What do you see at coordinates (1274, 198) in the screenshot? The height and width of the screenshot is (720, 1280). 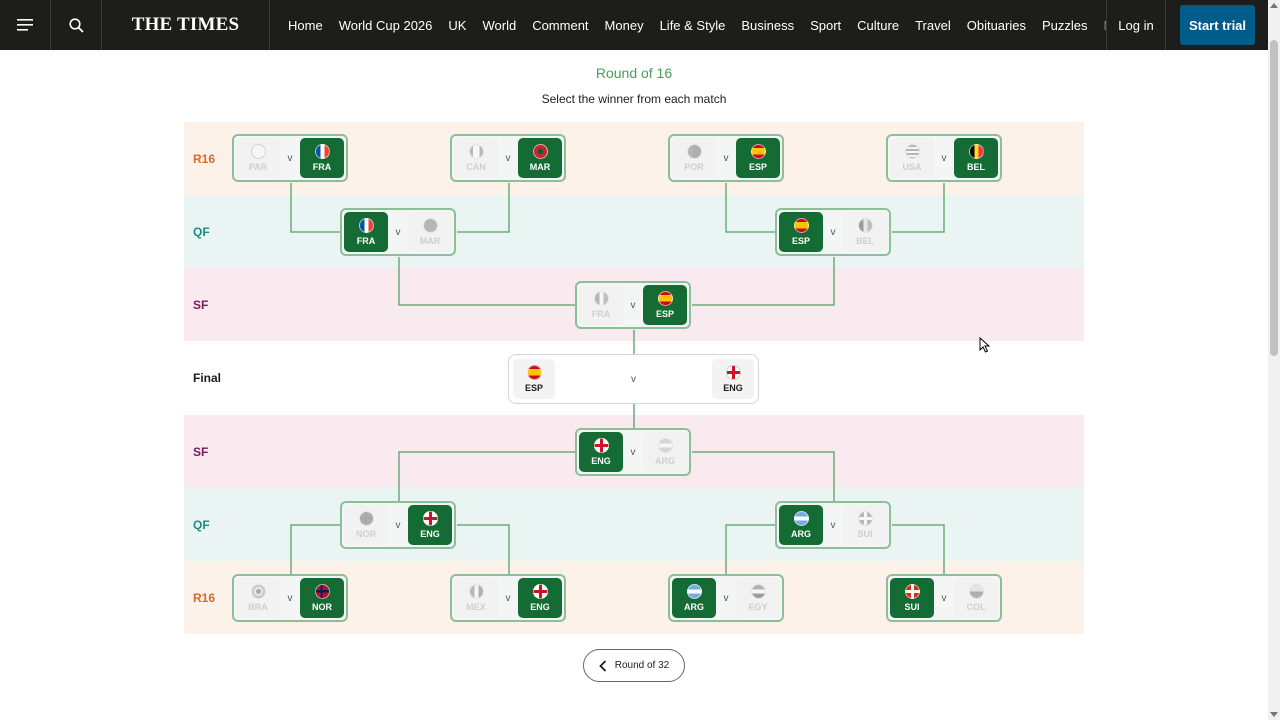 I see `scrollbar-thumb` at bounding box center [1274, 198].